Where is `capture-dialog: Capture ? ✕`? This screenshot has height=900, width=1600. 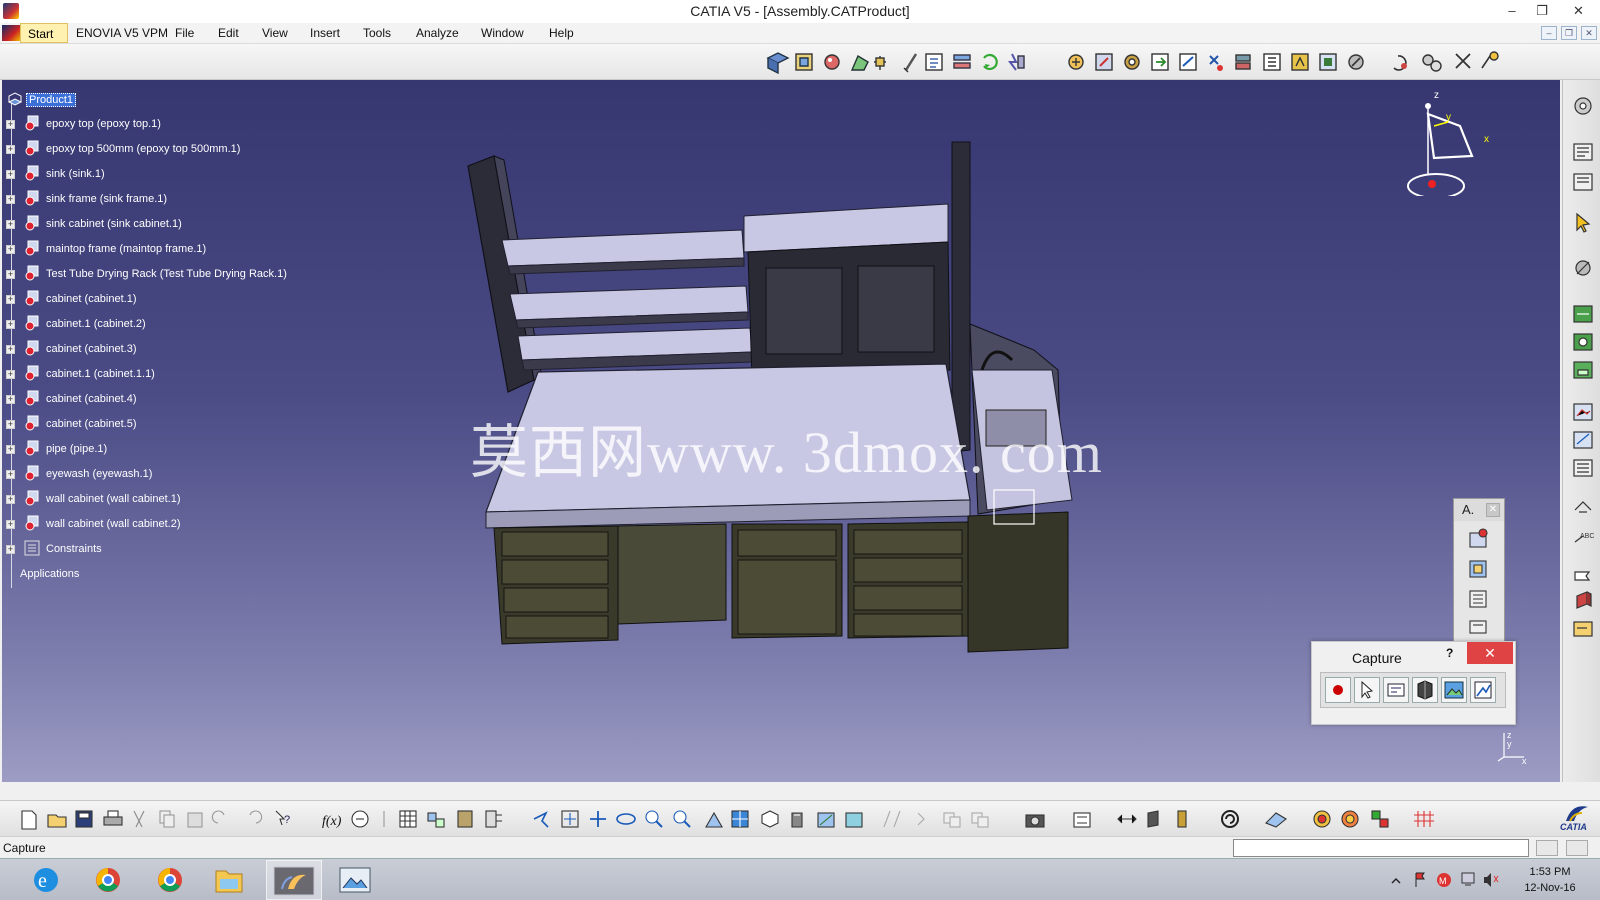
capture-dialog: Capture ? ✕ is located at coordinates (1413, 683).